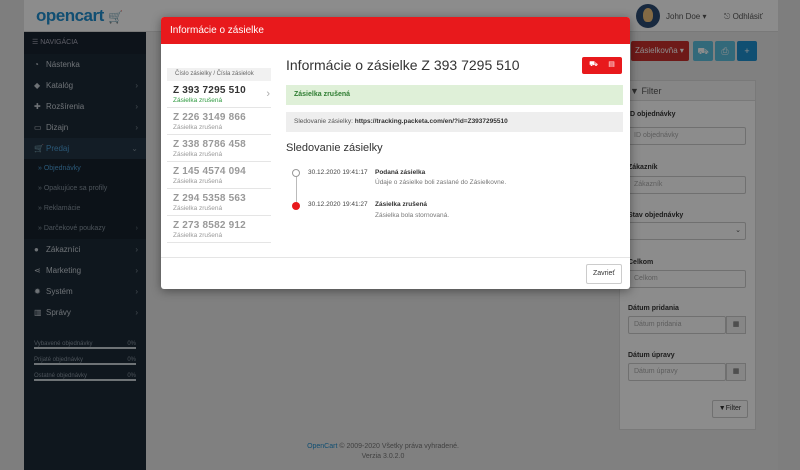 This screenshot has height=470, width=800. I want to click on packet-list-item: Z 145 4574 094 Zásielka zrušená, so click(219, 175).